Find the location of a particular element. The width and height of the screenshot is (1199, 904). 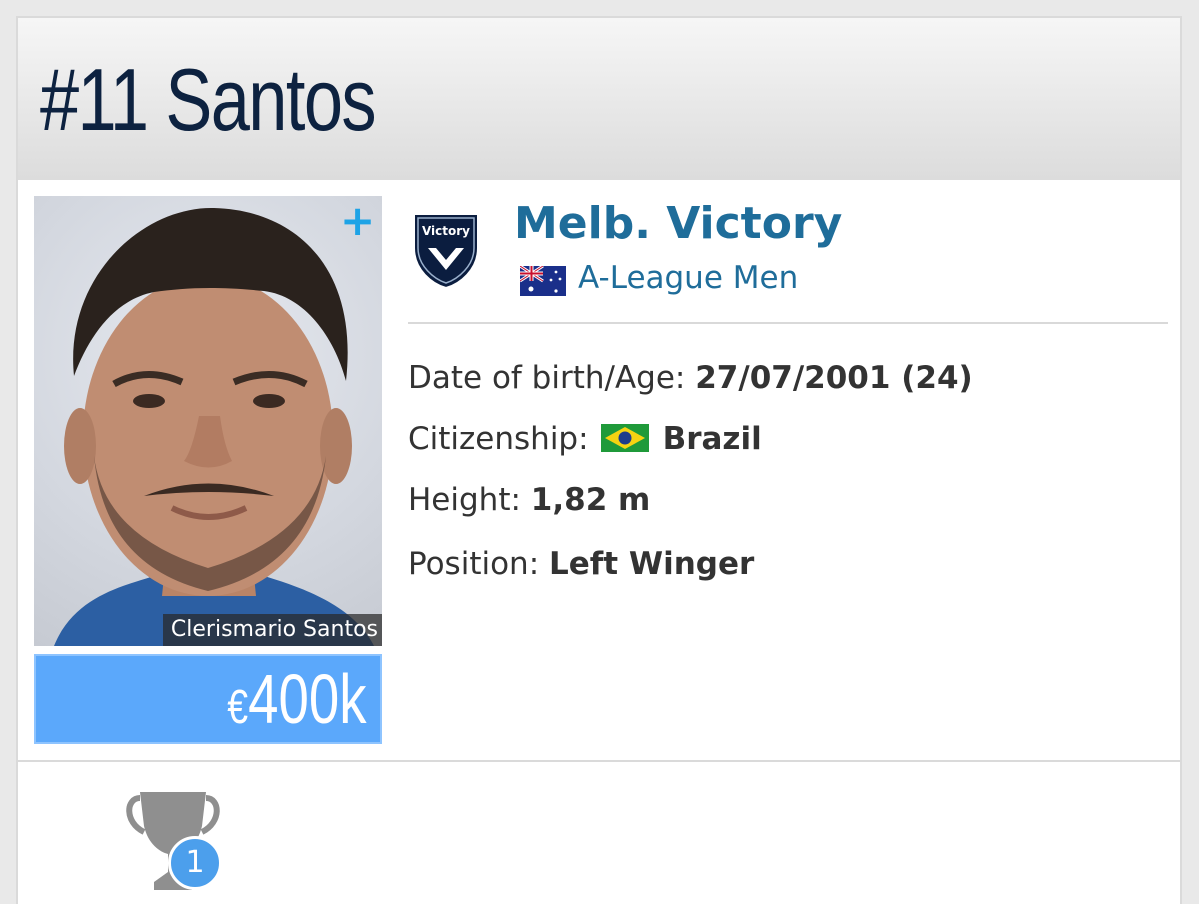

club-name-link: Melb. Victory is located at coordinates (678, 223).